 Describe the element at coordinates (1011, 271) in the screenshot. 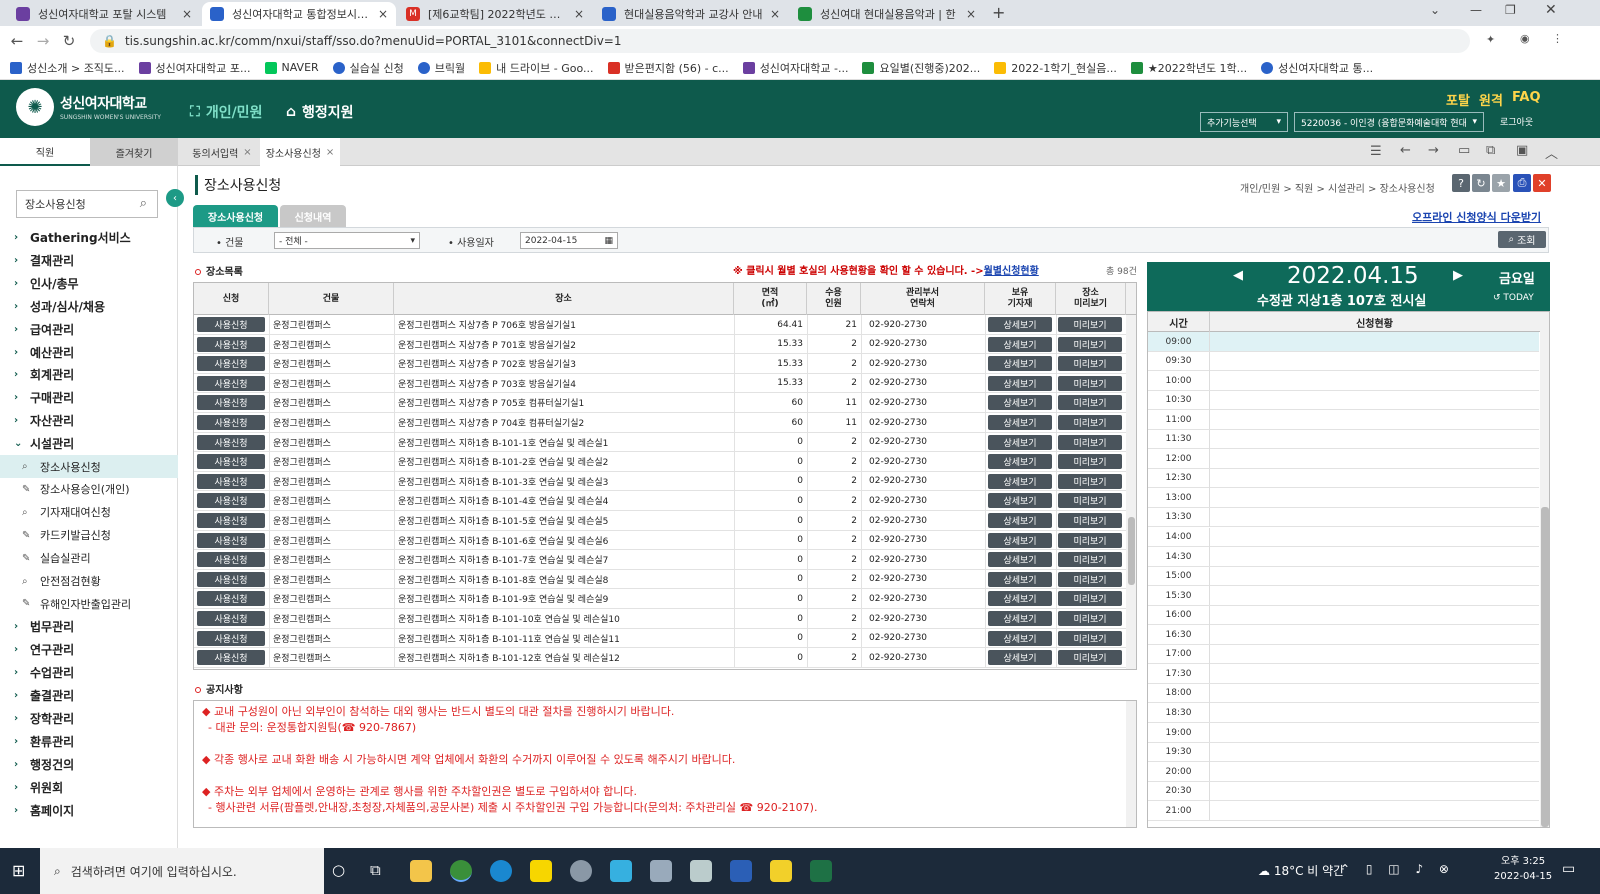

I see `monthly-status-link: 월별신청현황` at that location.